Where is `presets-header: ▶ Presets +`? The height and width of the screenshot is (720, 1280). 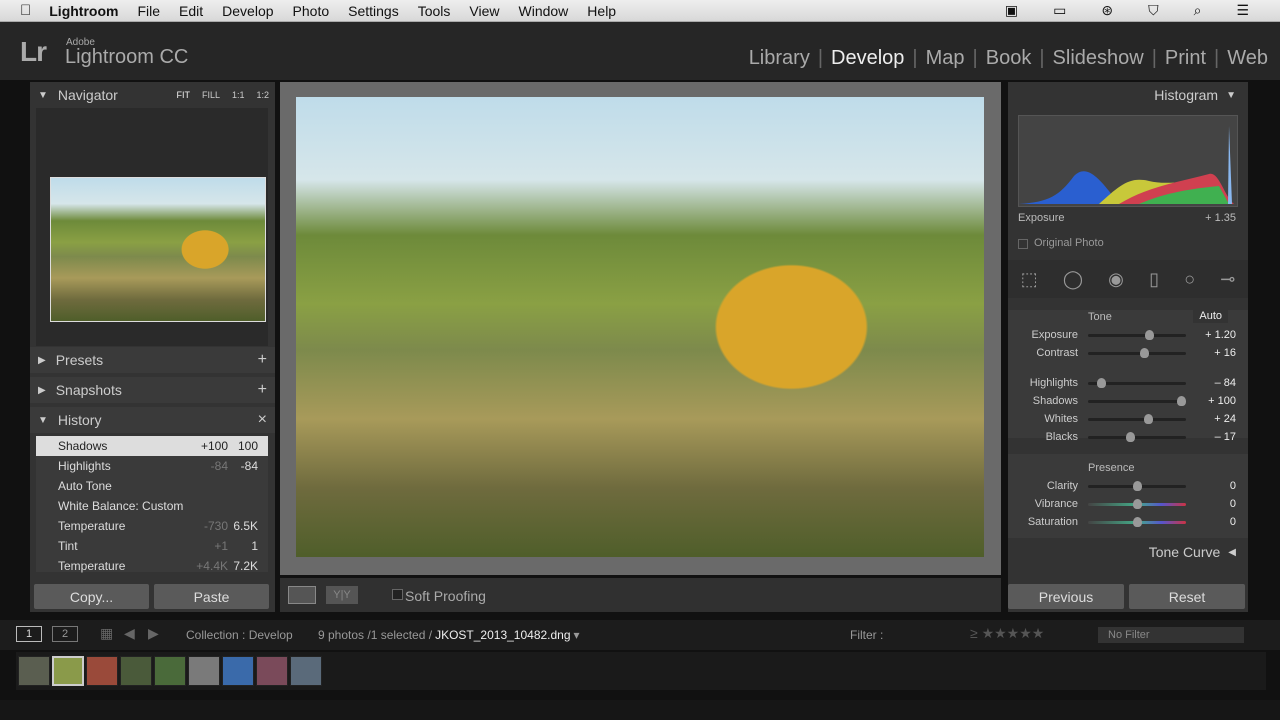 presets-header: ▶ Presets + is located at coordinates (152, 360).